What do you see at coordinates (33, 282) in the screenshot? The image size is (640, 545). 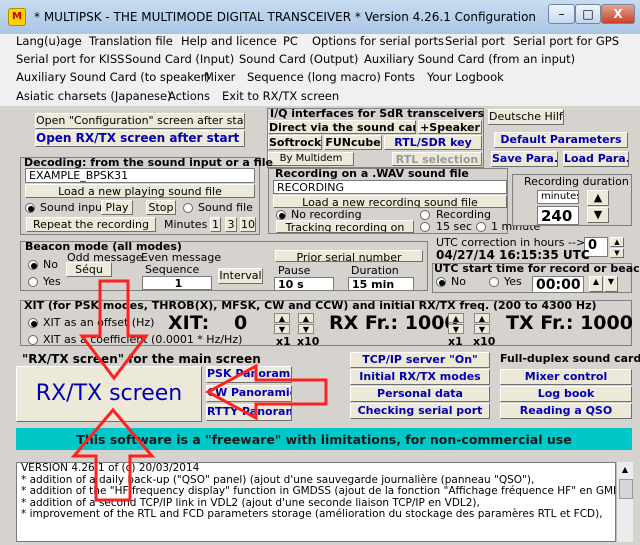 I see `beacon-yes-radio` at bounding box center [33, 282].